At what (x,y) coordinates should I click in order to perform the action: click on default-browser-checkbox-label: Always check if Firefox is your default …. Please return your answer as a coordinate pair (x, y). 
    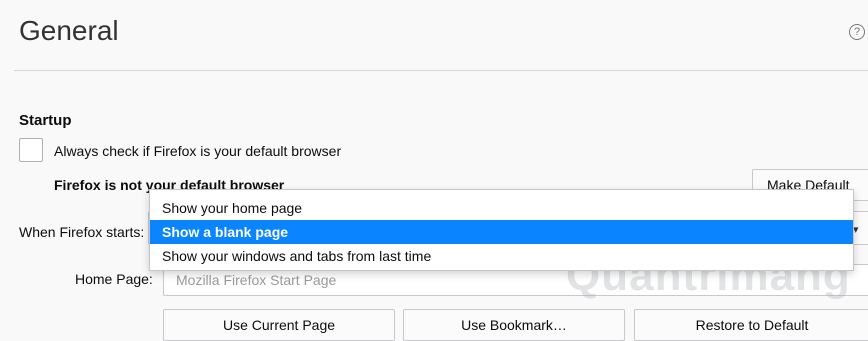
    Looking at the image, I should click on (197, 151).